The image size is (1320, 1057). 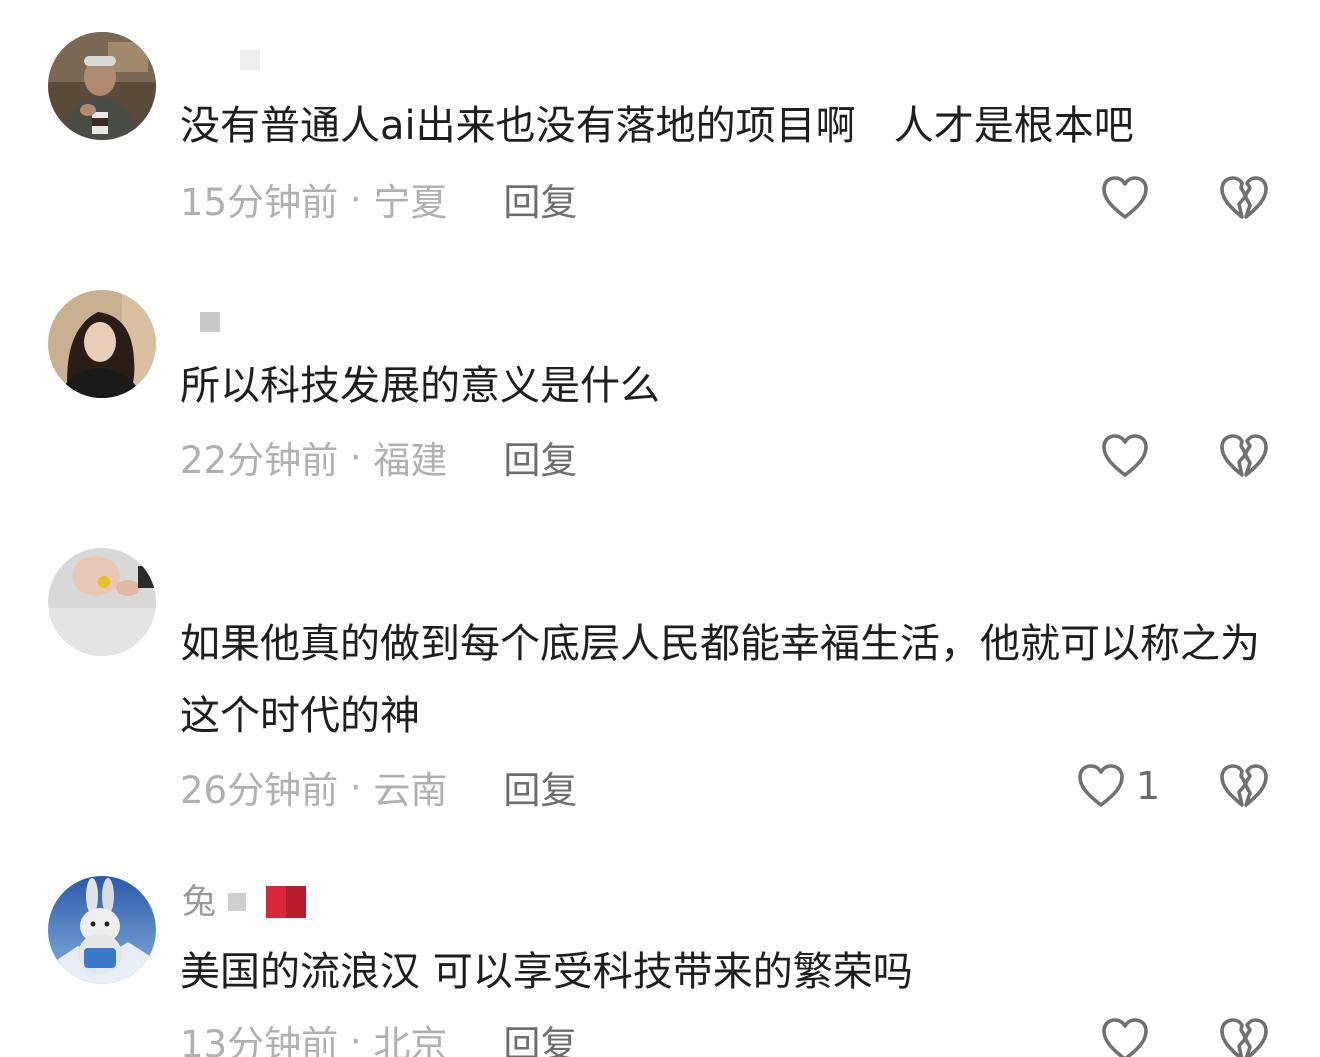 I want to click on comment-location: 云南, so click(x=410, y=790).